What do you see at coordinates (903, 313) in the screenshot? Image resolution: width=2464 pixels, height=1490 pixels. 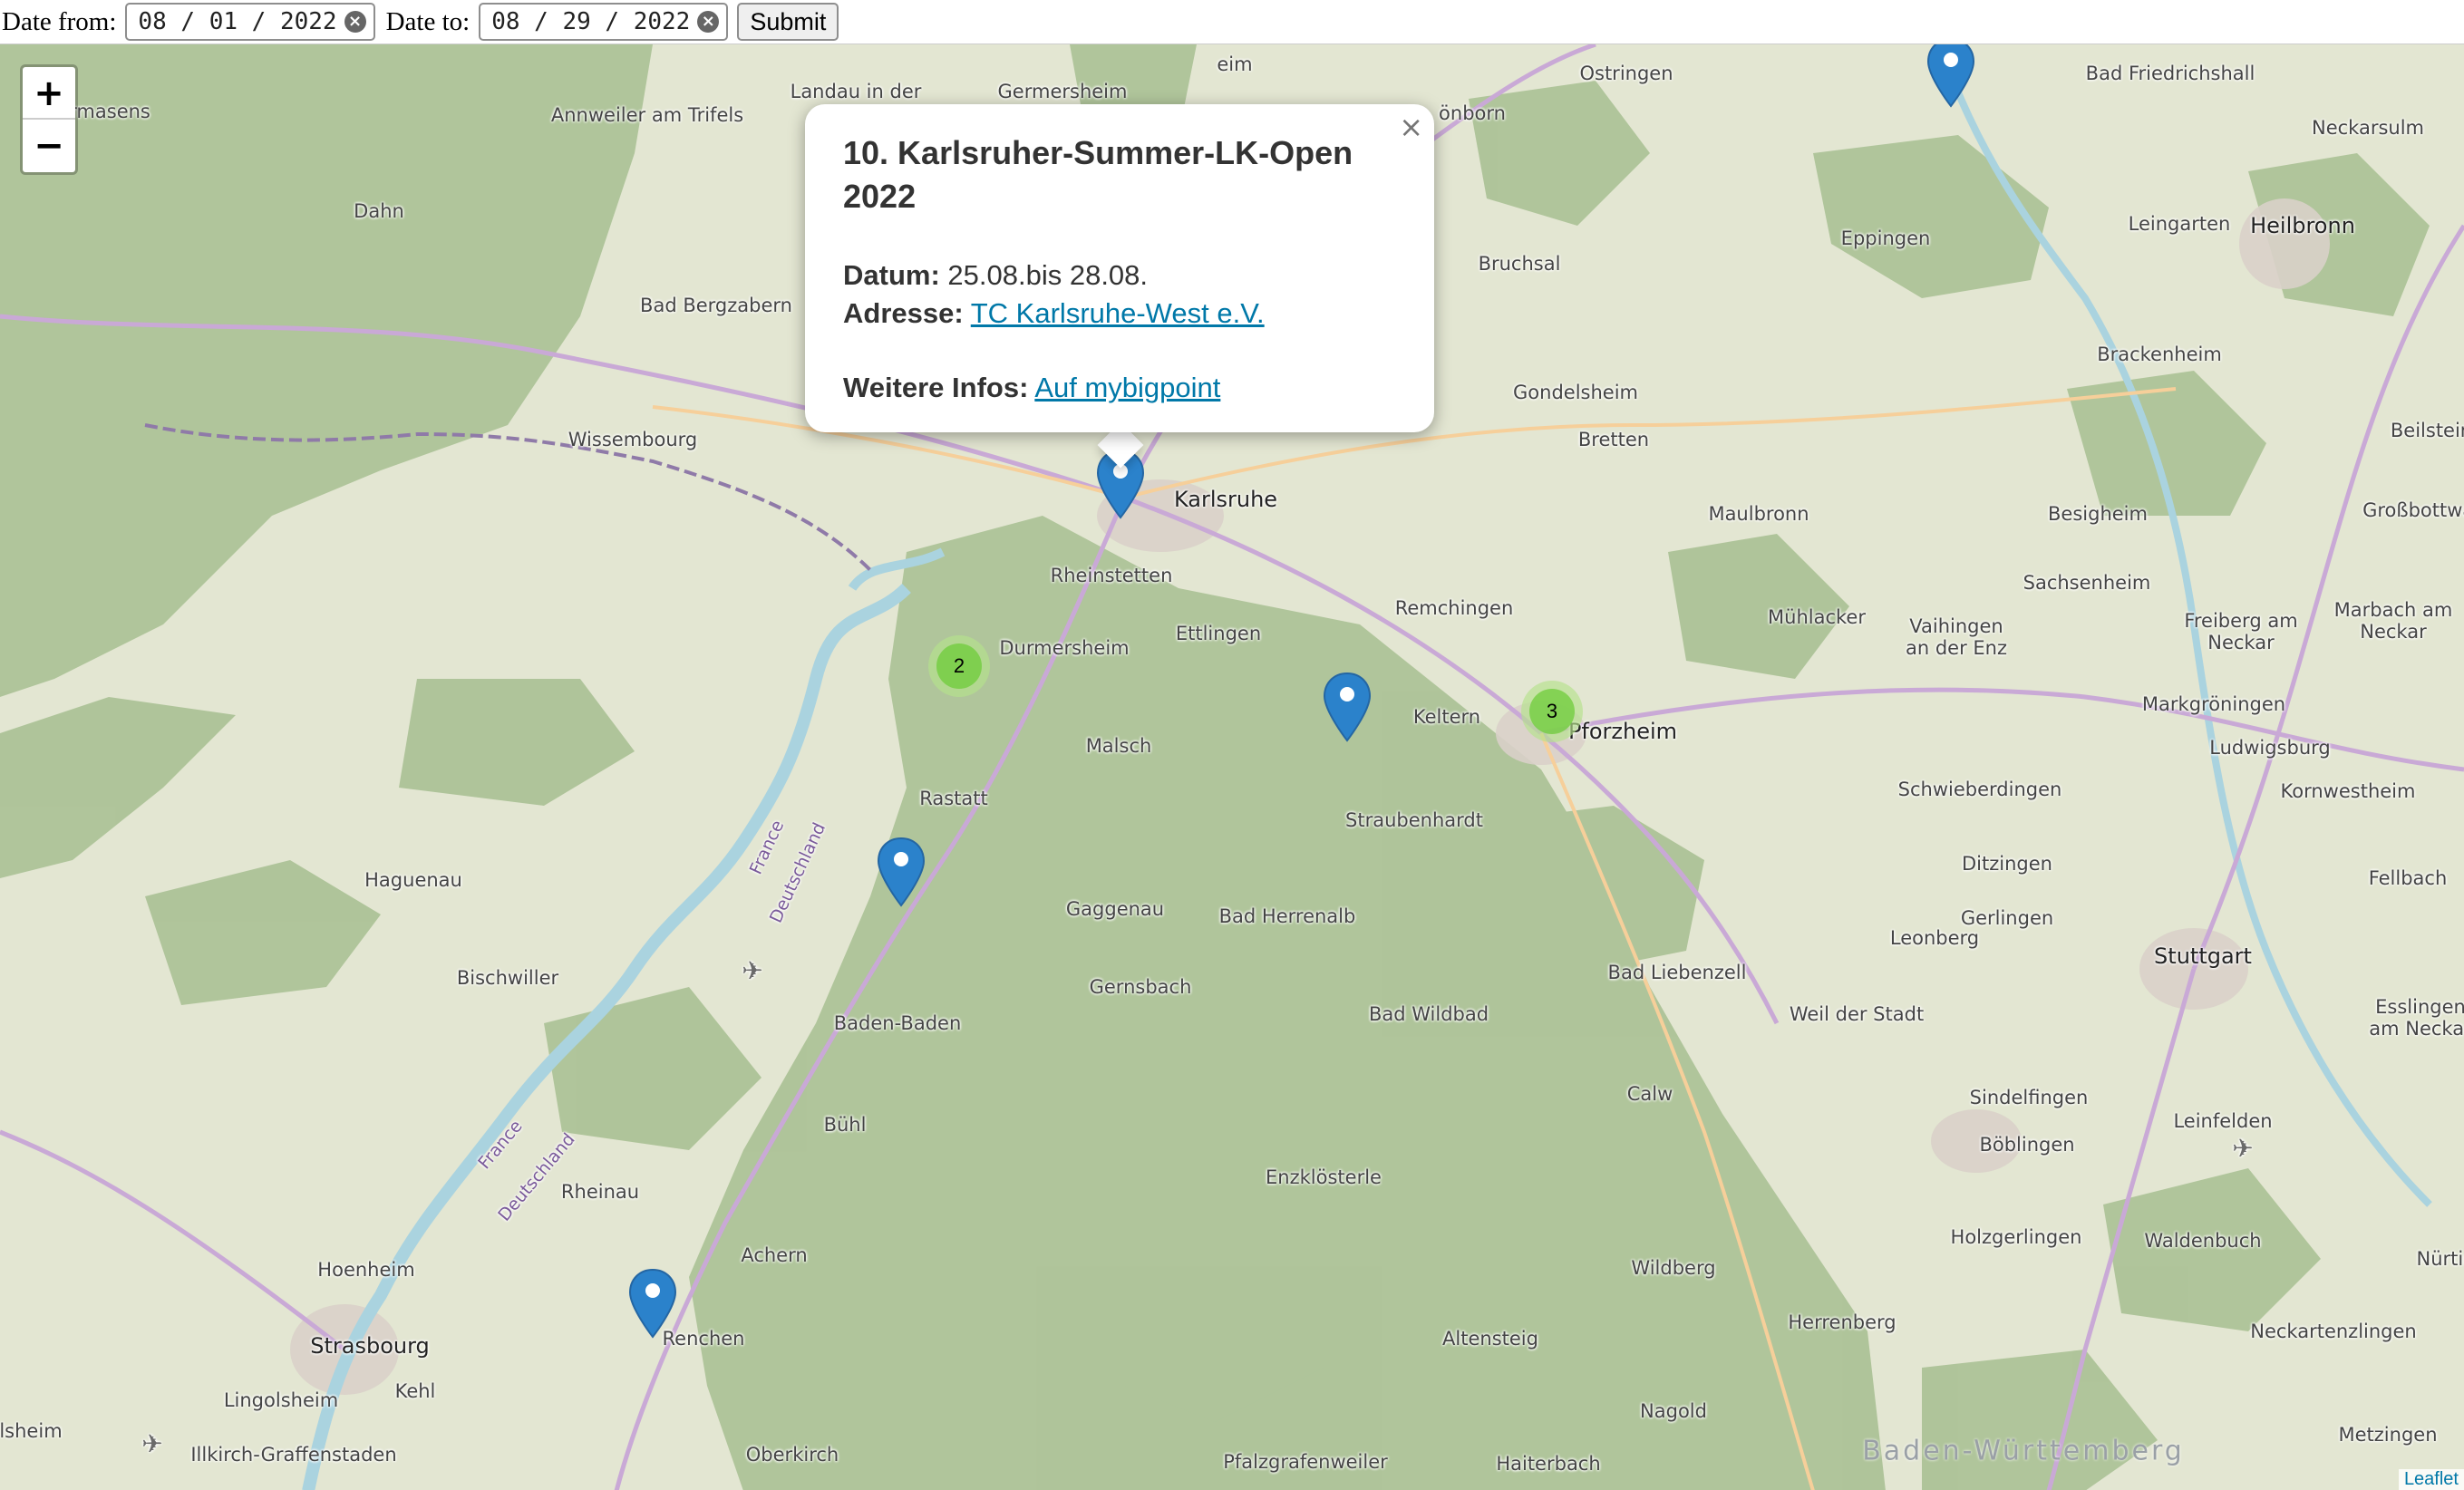 I see `adresse-label: Adresse:` at bounding box center [903, 313].